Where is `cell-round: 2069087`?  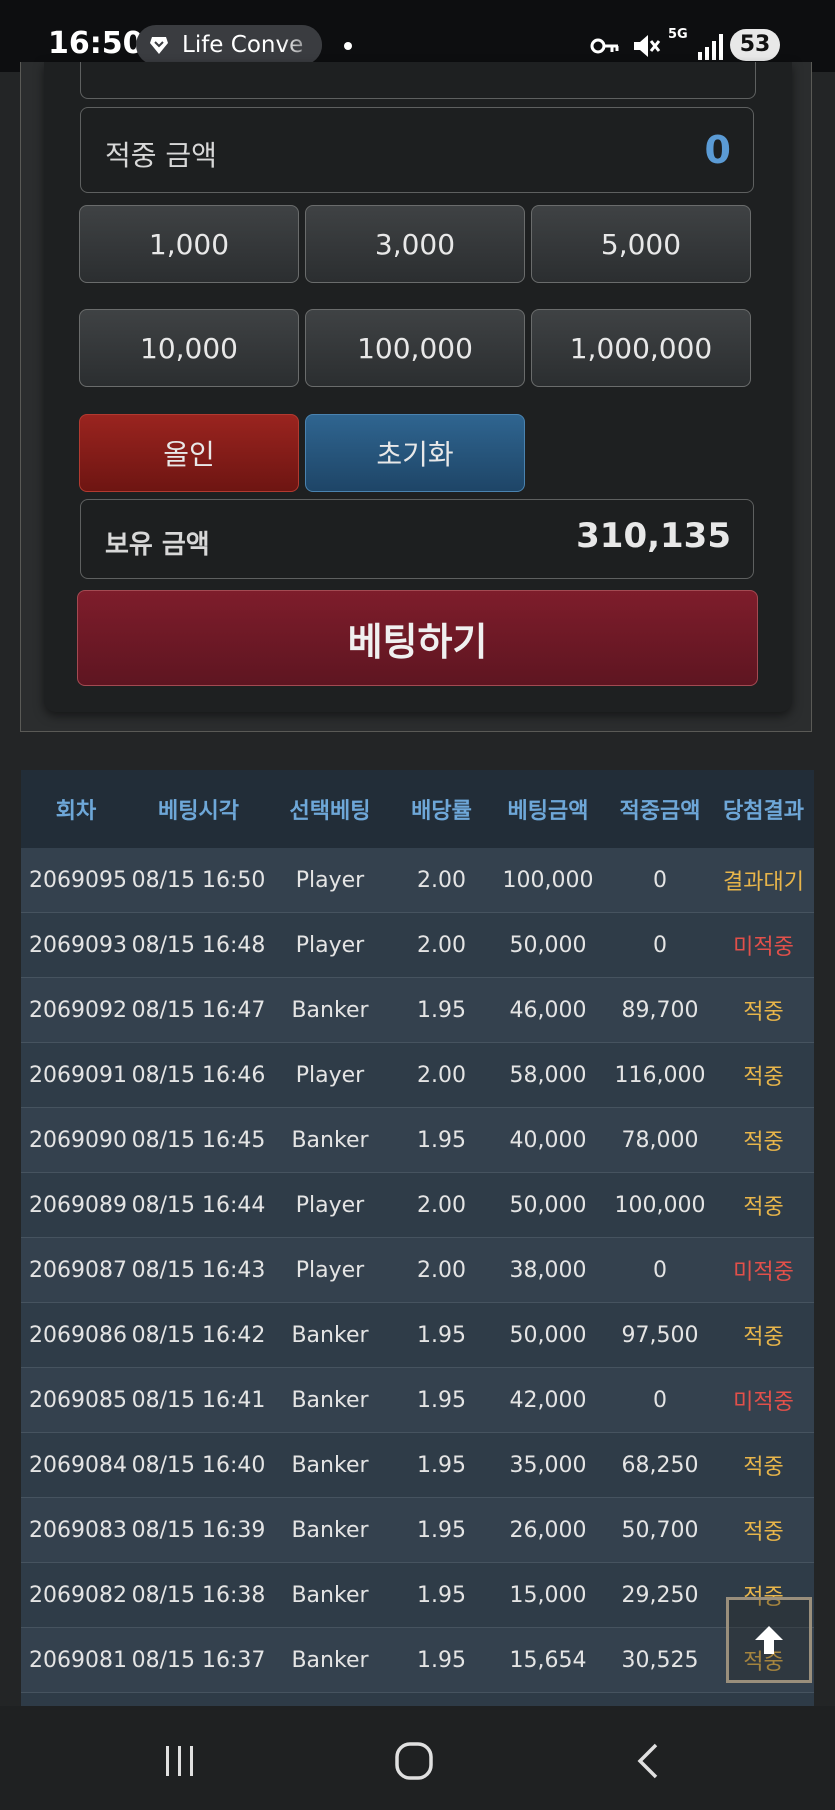 cell-round: 2069087 is located at coordinates (76, 1270).